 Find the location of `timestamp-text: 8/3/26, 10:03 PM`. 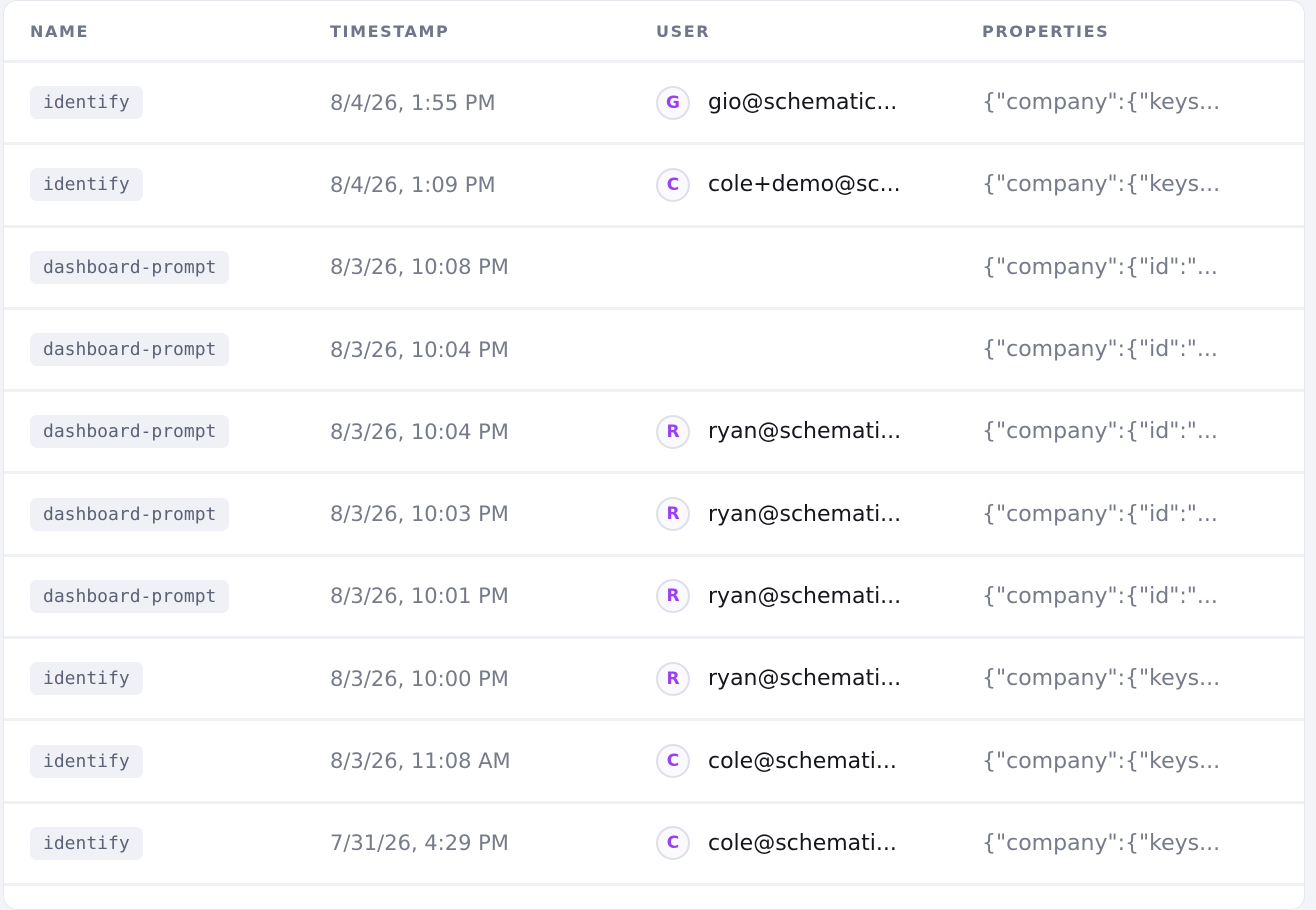

timestamp-text: 8/3/26, 10:03 PM is located at coordinates (419, 514).